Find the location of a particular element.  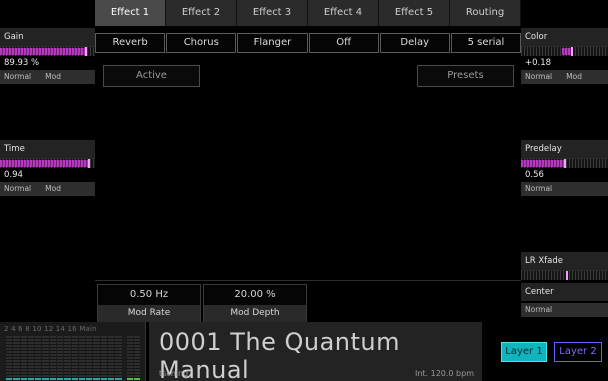

param-label: Time is located at coordinates (47, 149).